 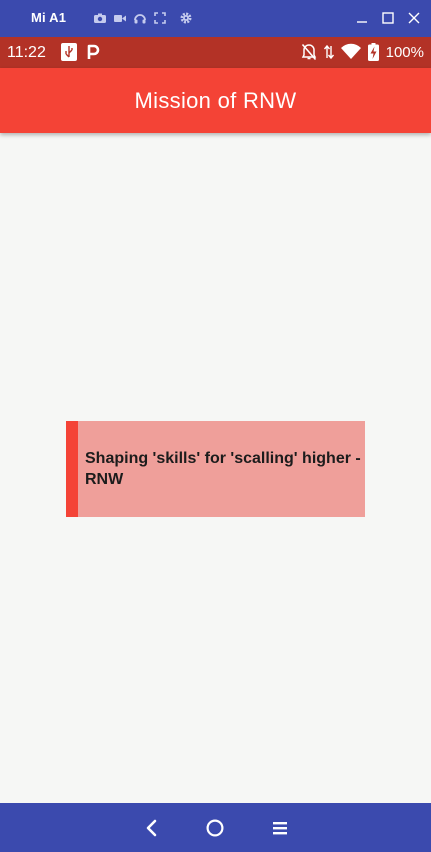 I want to click on recents-button, so click(x=280, y=828).